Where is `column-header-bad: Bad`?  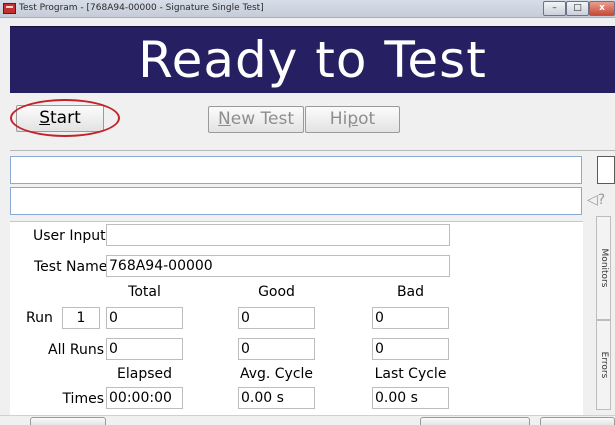
column-header-bad: Bad is located at coordinates (410, 292).